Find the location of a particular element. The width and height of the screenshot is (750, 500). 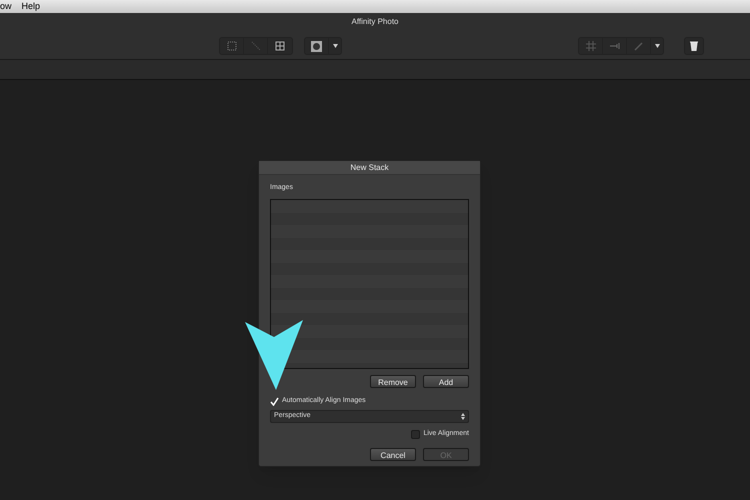

grid-select-icon is located at coordinates (280, 46).